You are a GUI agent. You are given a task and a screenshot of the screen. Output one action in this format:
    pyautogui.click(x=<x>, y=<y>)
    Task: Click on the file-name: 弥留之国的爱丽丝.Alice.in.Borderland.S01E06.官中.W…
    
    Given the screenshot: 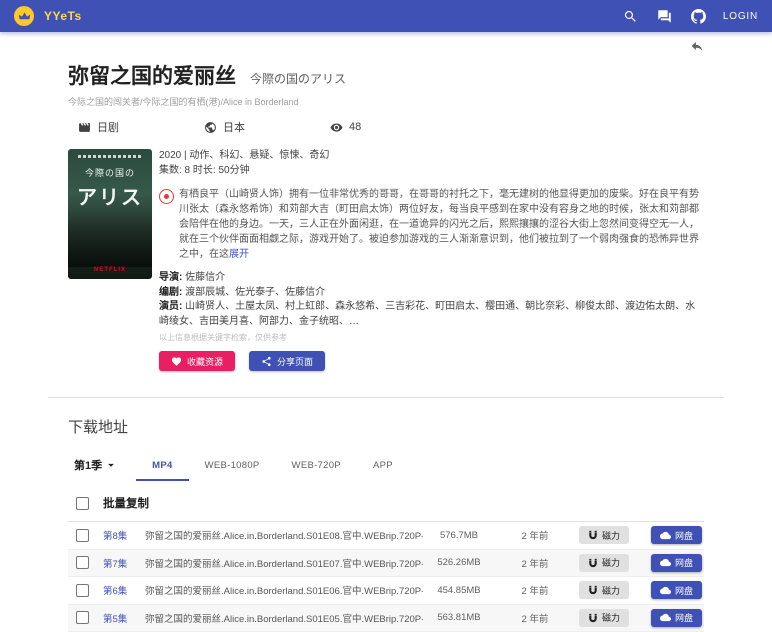 What is the action you would take?
    pyautogui.click(x=284, y=592)
    